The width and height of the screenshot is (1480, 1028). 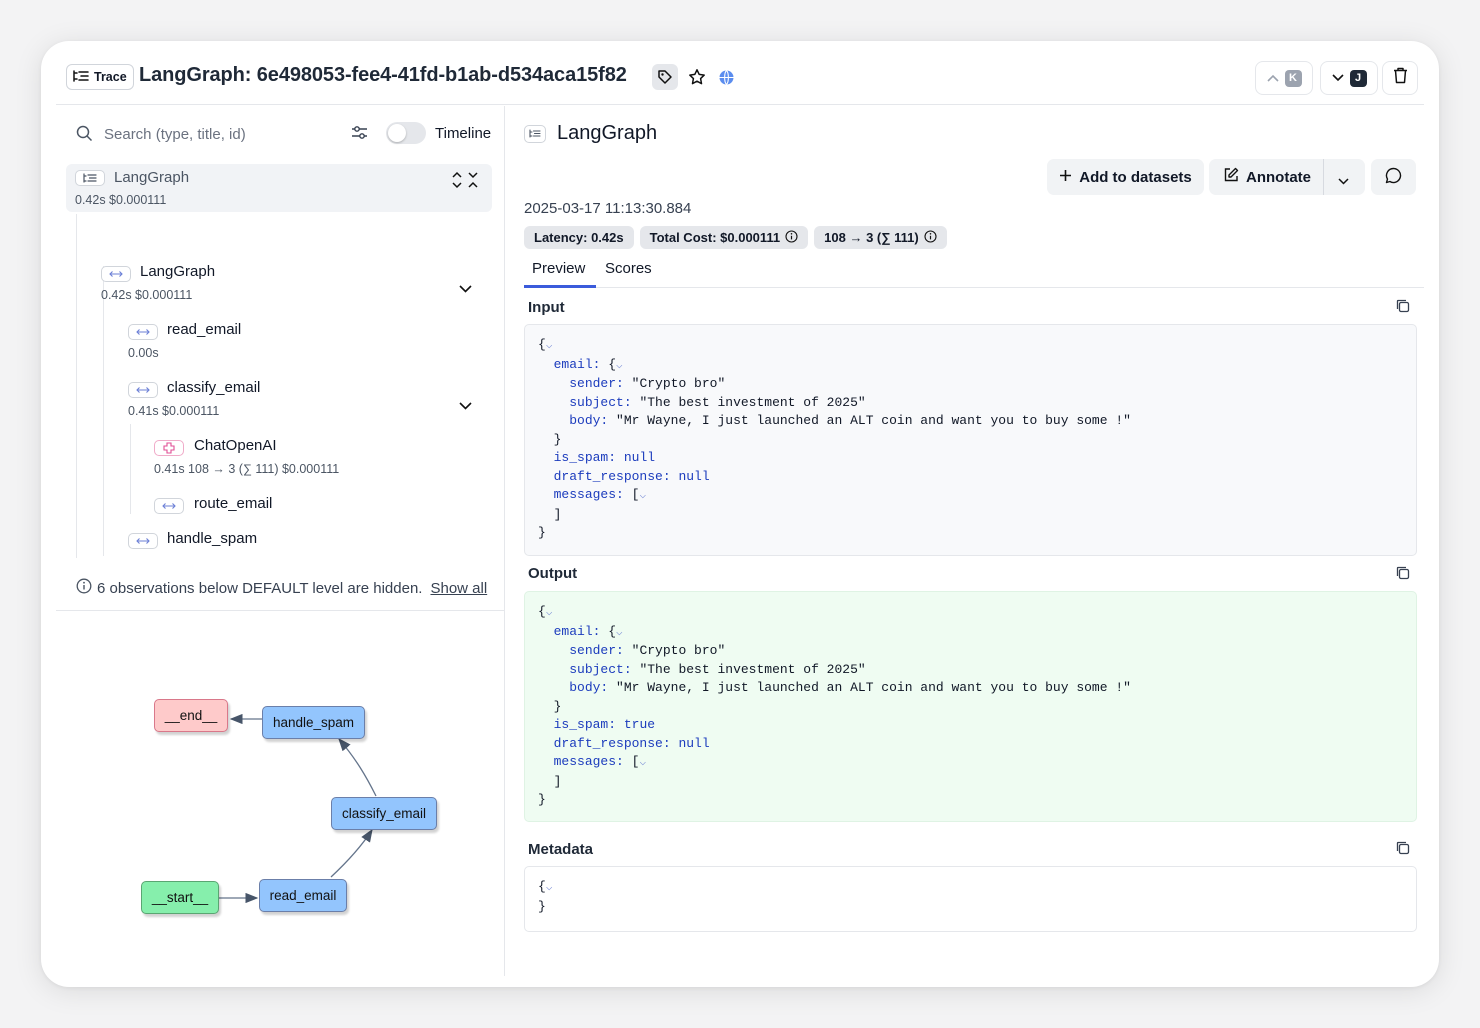 What do you see at coordinates (1293, 78) in the screenshot?
I see `prev-shortcut-key: K` at bounding box center [1293, 78].